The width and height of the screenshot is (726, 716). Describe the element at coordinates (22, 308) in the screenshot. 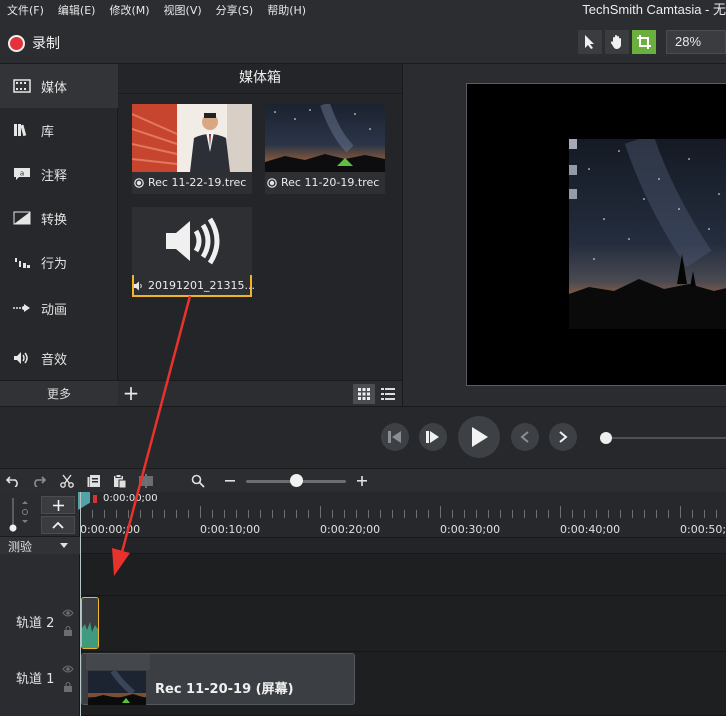

I see `animation-icon` at that location.